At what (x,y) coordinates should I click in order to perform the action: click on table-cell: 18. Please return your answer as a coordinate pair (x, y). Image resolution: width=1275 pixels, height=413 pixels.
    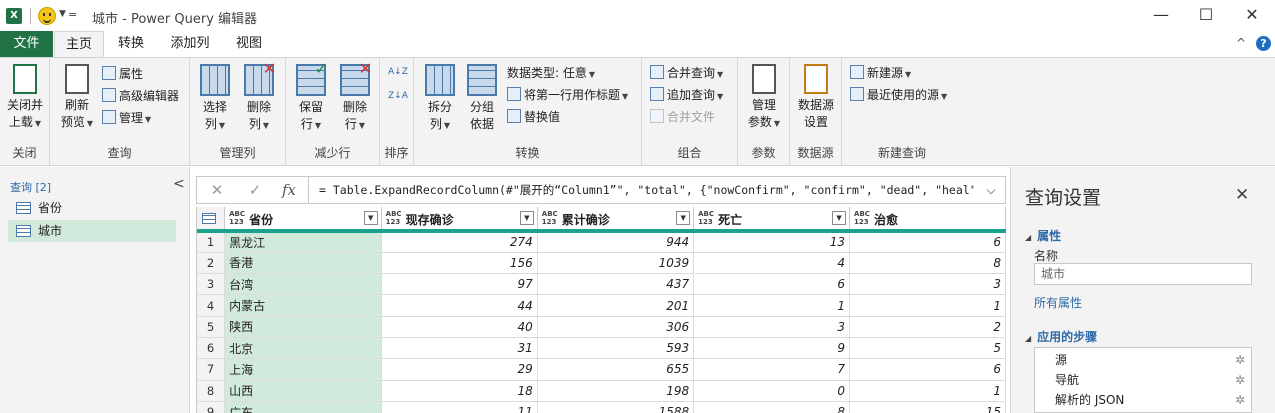
    Looking at the image, I should click on (459, 391).